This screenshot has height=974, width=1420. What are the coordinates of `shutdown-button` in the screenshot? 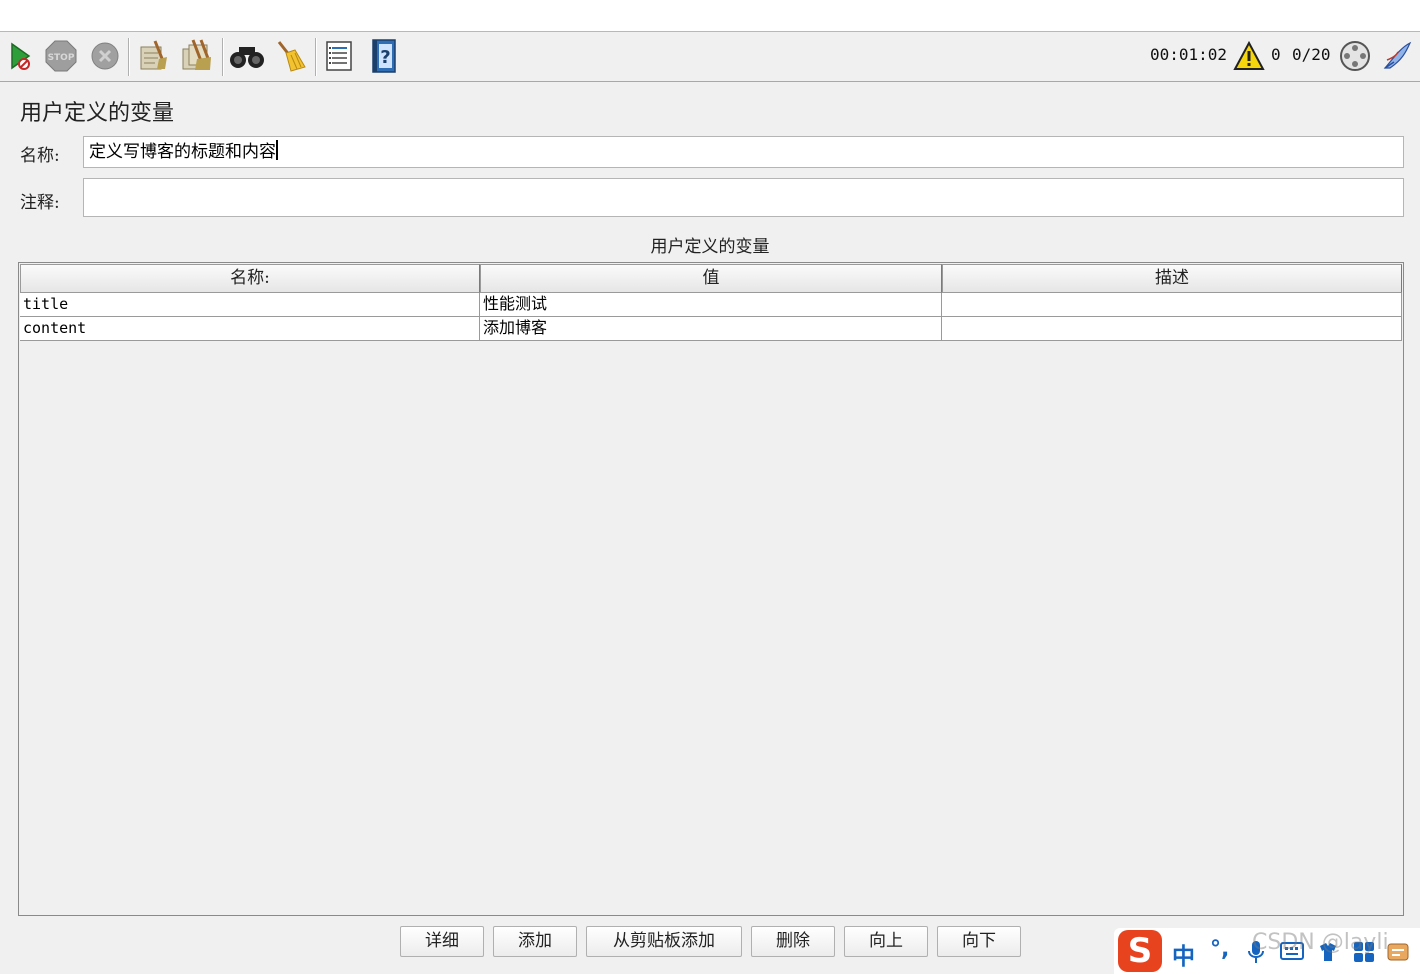 It's located at (105, 56).